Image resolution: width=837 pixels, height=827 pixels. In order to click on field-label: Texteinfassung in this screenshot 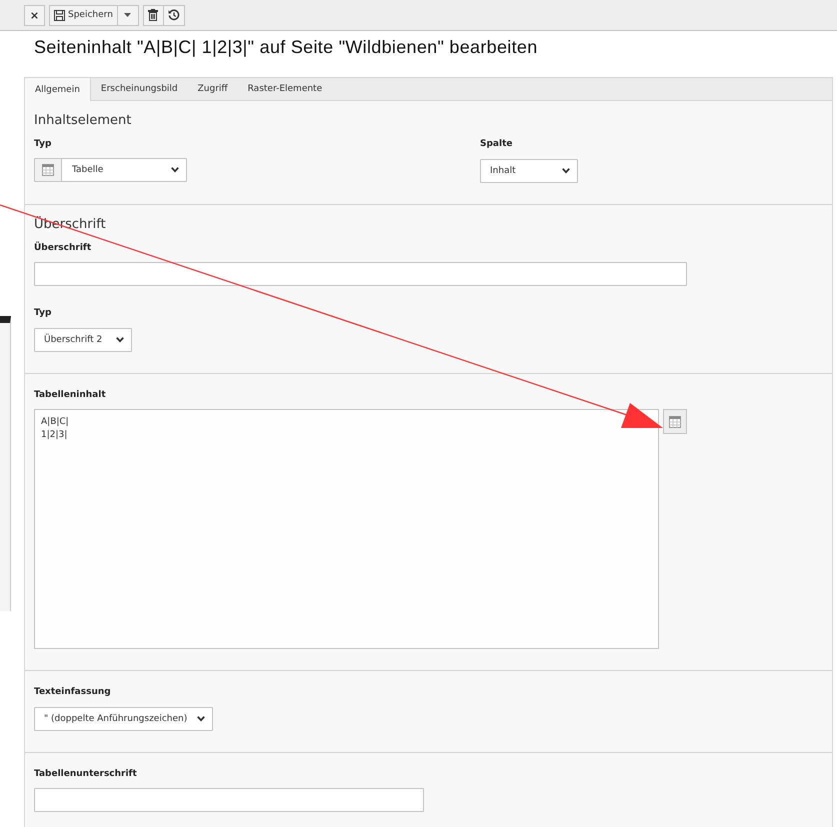, I will do `click(73, 692)`.